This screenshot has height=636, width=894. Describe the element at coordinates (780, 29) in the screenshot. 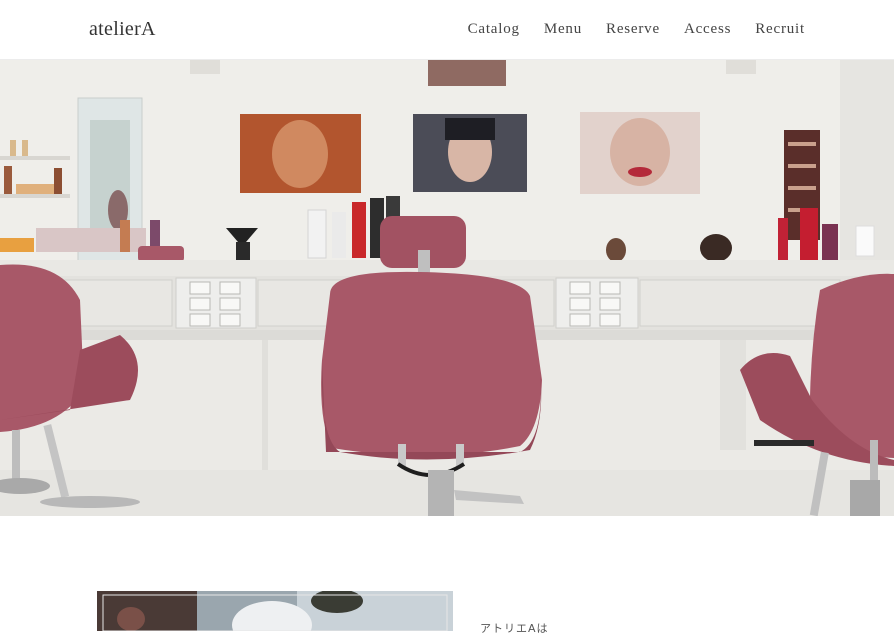

I see `nav-link-recruit: Recruit` at that location.